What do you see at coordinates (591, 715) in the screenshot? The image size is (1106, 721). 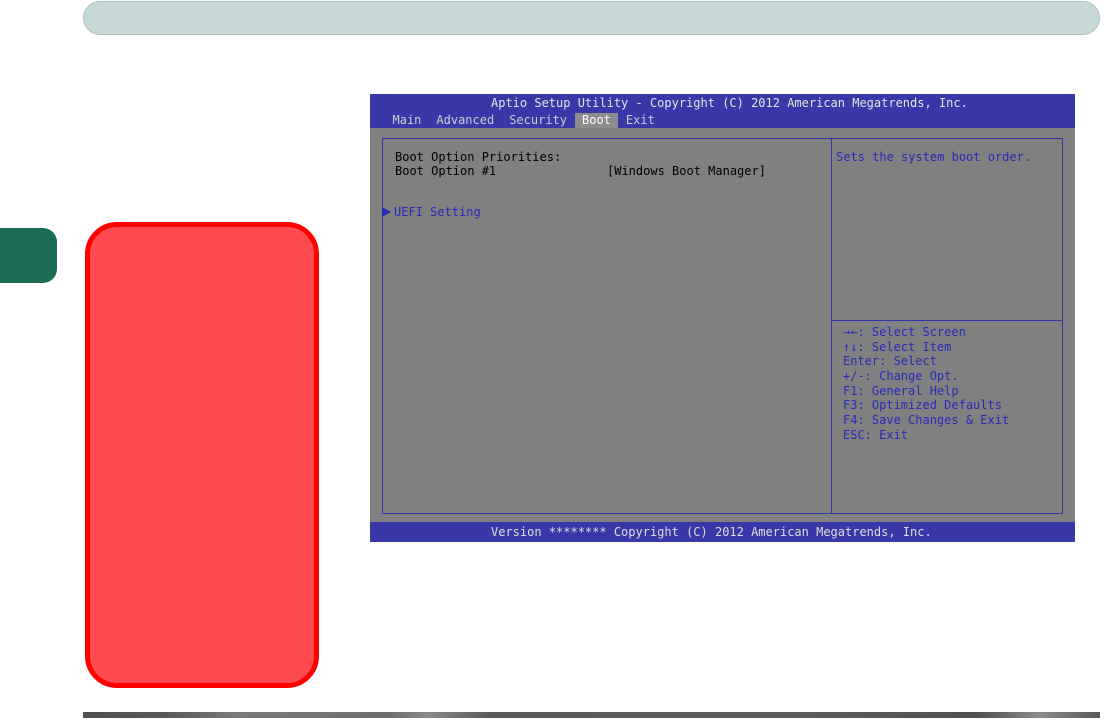 I see `page-footer-rule` at bounding box center [591, 715].